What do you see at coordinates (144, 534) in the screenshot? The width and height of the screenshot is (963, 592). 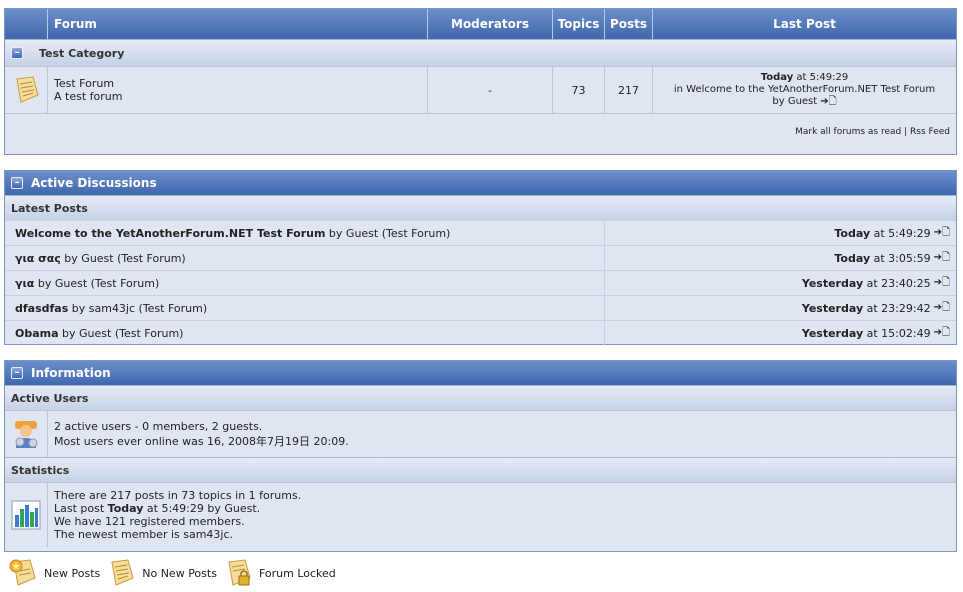 I see `stats-line4: The newest member is sam43jc.` at bounding box center [144, 534].